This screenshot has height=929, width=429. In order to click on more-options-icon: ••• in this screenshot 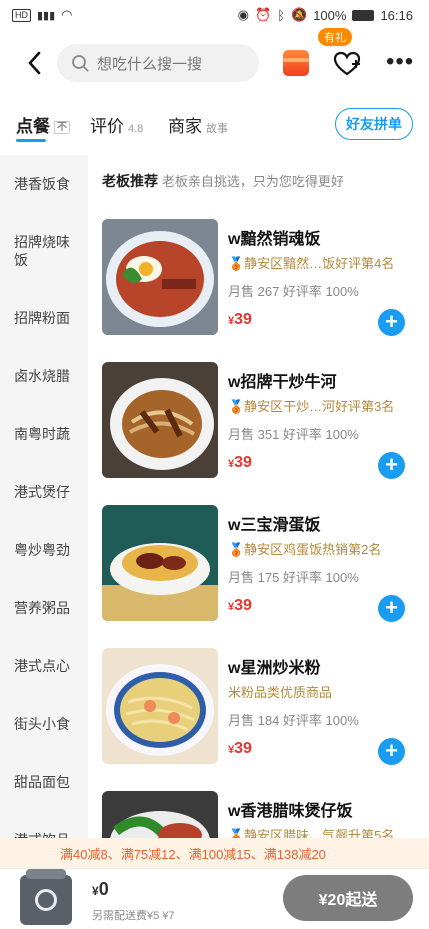, I will do `click(400, 62)`.